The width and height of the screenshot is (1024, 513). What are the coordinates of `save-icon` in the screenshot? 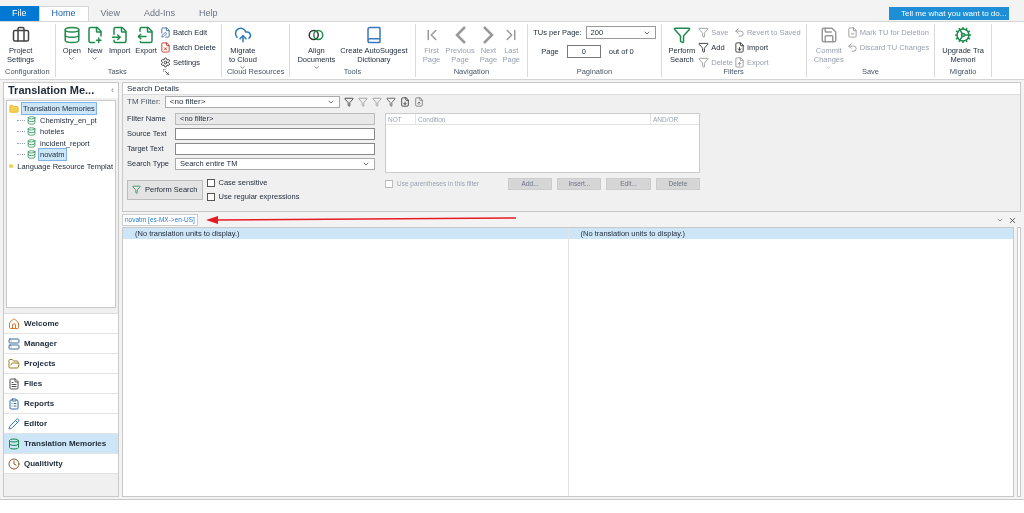 It's located at (828, 35).